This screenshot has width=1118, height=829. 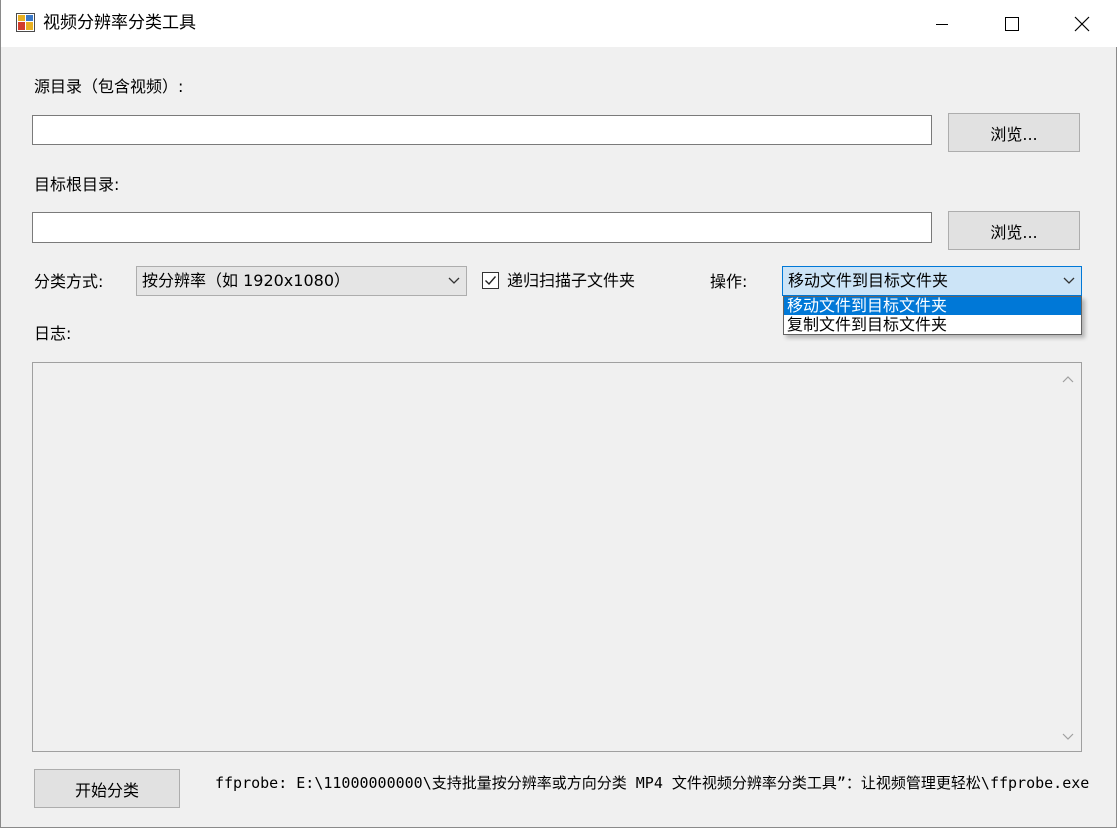 I want to click on maximize-button, so click(x=1012, y=23).